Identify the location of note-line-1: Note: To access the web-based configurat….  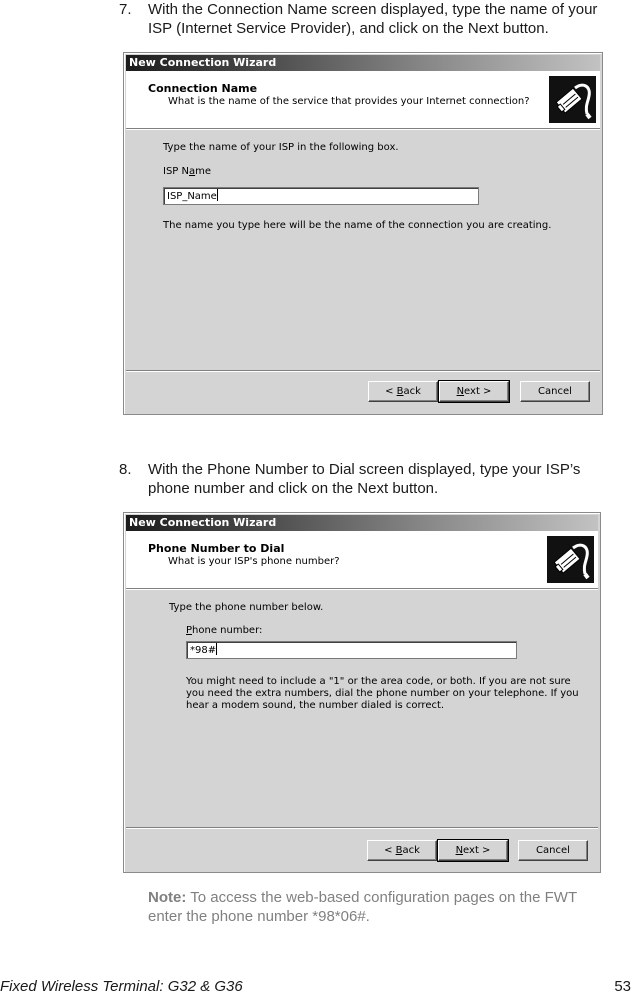
(362, 897).